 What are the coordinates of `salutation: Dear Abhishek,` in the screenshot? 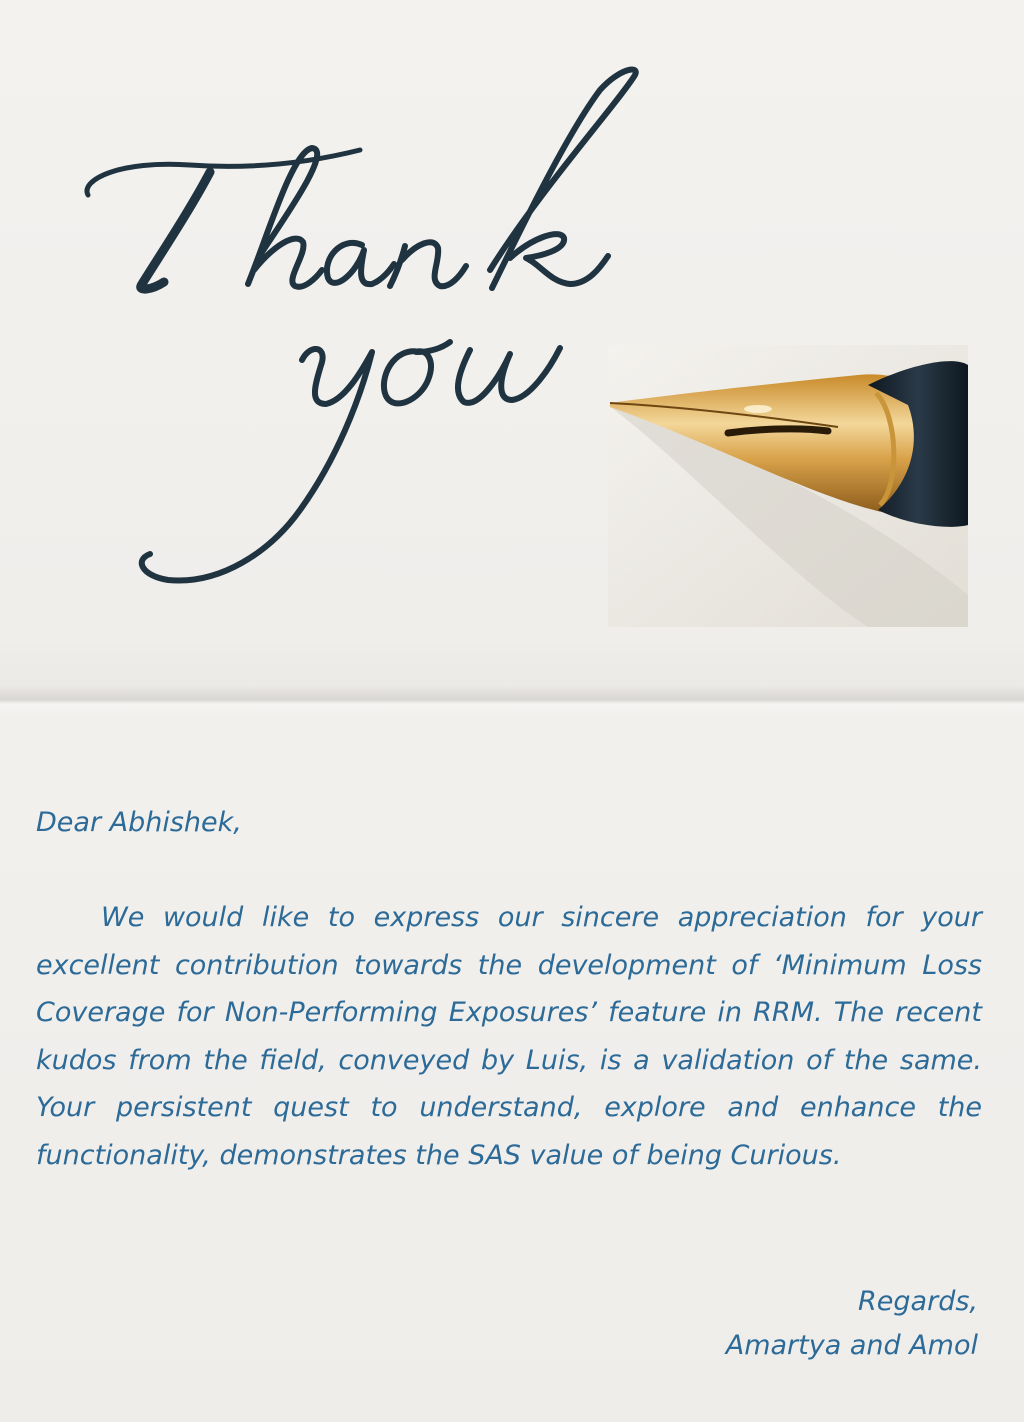 It's located at (139, 822).